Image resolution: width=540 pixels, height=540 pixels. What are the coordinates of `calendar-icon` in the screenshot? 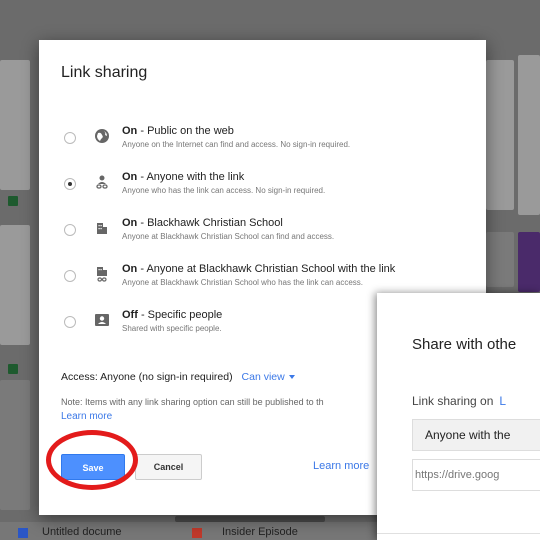 It's located at (197, 533).